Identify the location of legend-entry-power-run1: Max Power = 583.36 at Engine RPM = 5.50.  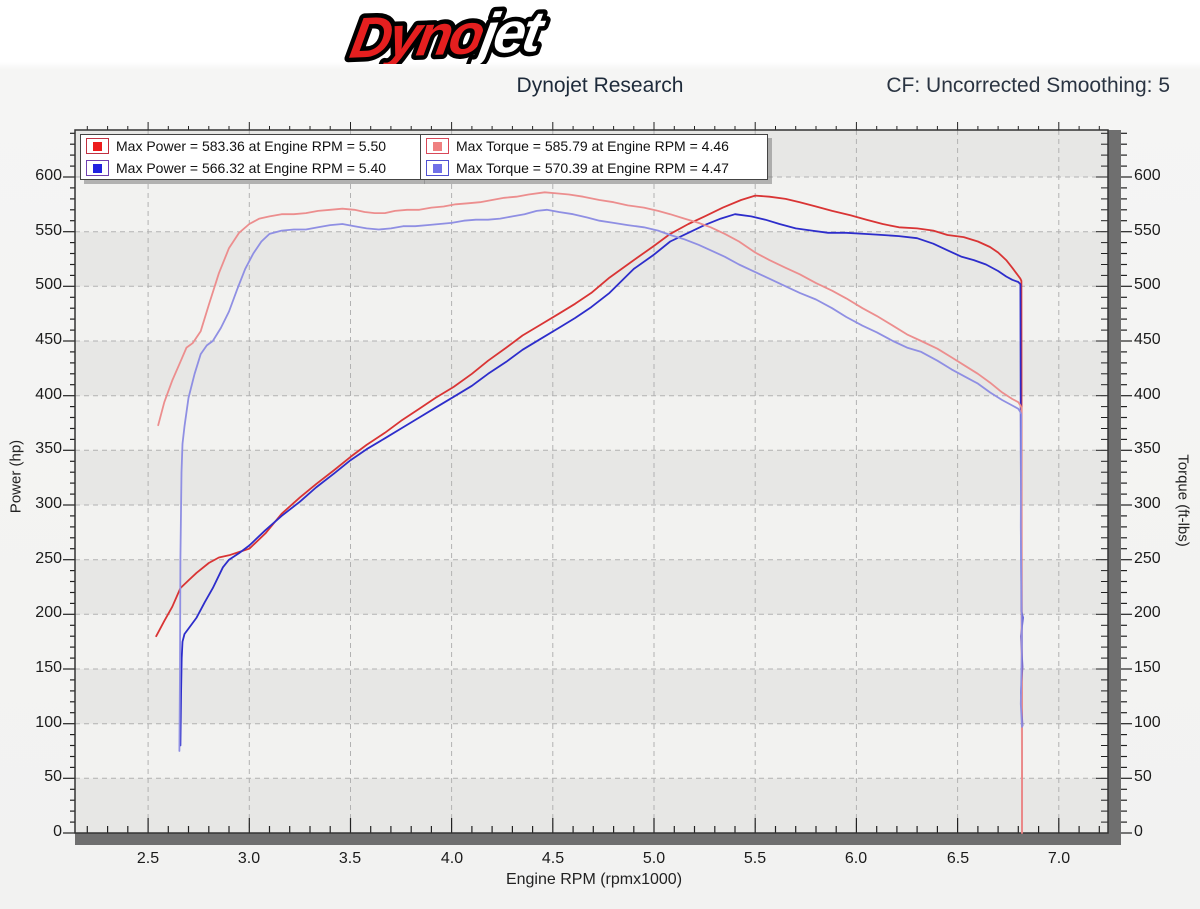
(250, 146).